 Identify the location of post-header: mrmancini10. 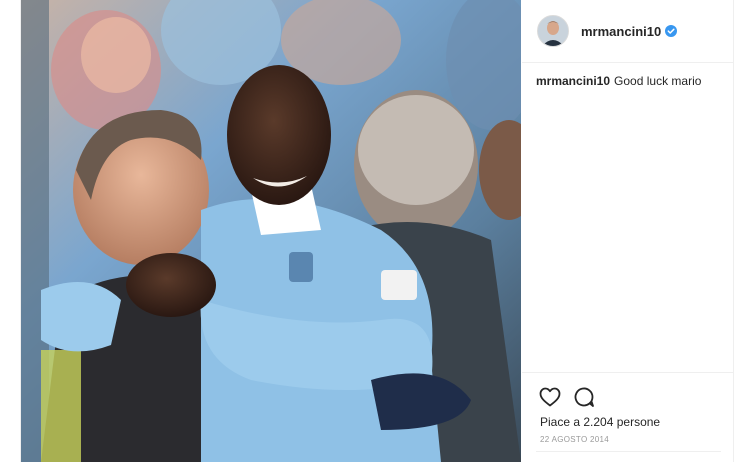
(627, 31).